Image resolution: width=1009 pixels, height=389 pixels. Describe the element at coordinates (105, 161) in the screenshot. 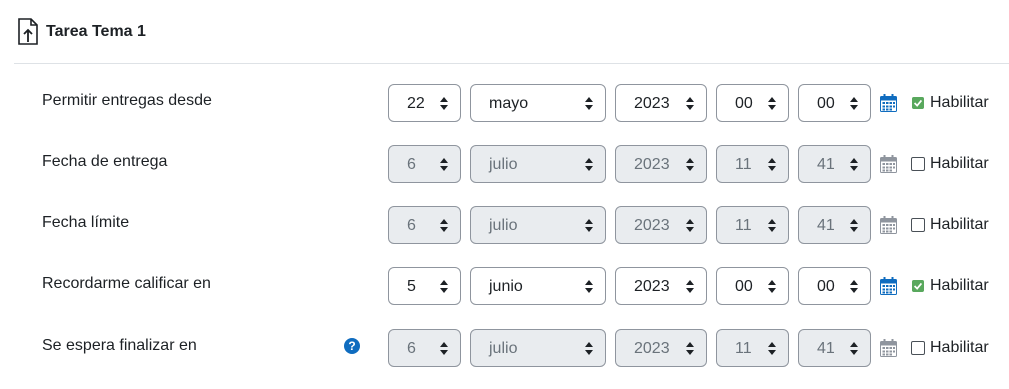

I see `row-label: Fecha de entrega` at that location.